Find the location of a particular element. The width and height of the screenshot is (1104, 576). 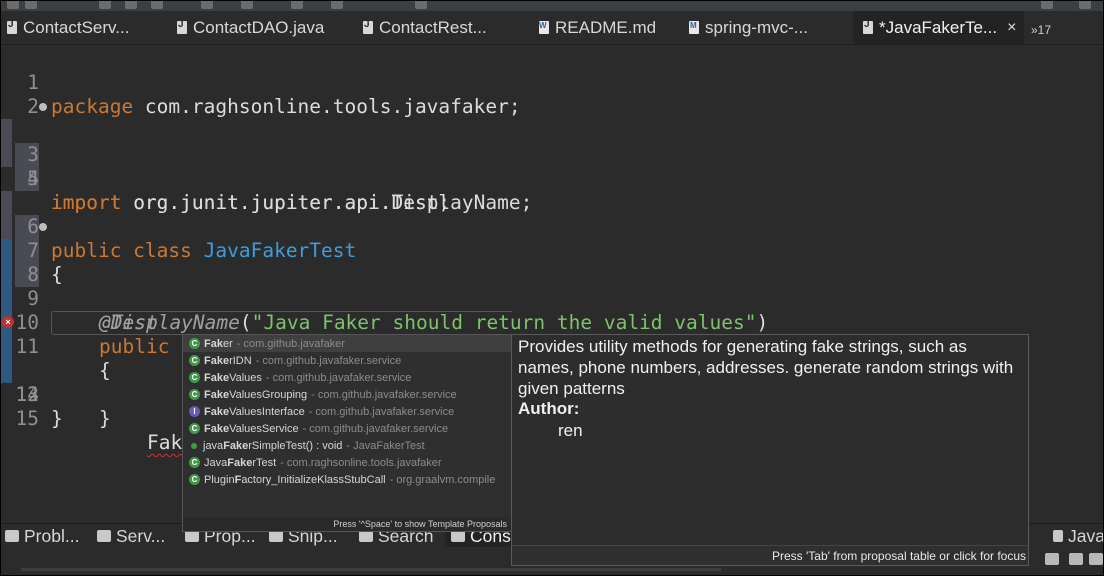

doc-author: ren is located at coordinates (570, 430).